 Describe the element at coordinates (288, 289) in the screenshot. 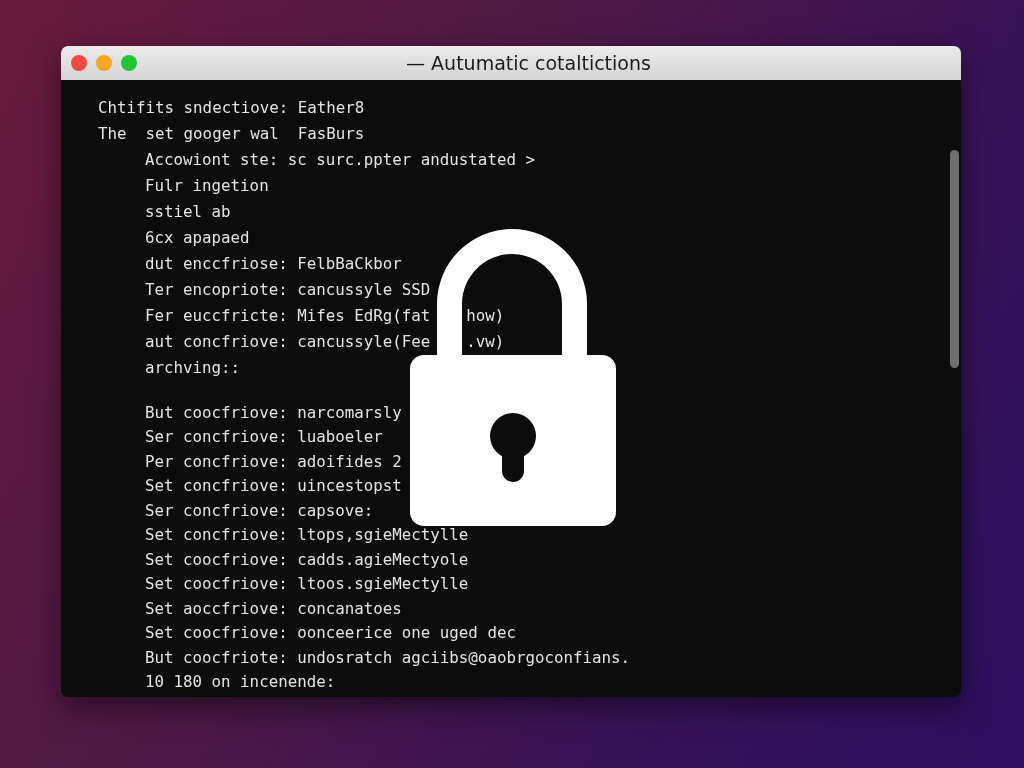

I see `terminal-line: Ter encopriote: cancussyle SSD` at that location.